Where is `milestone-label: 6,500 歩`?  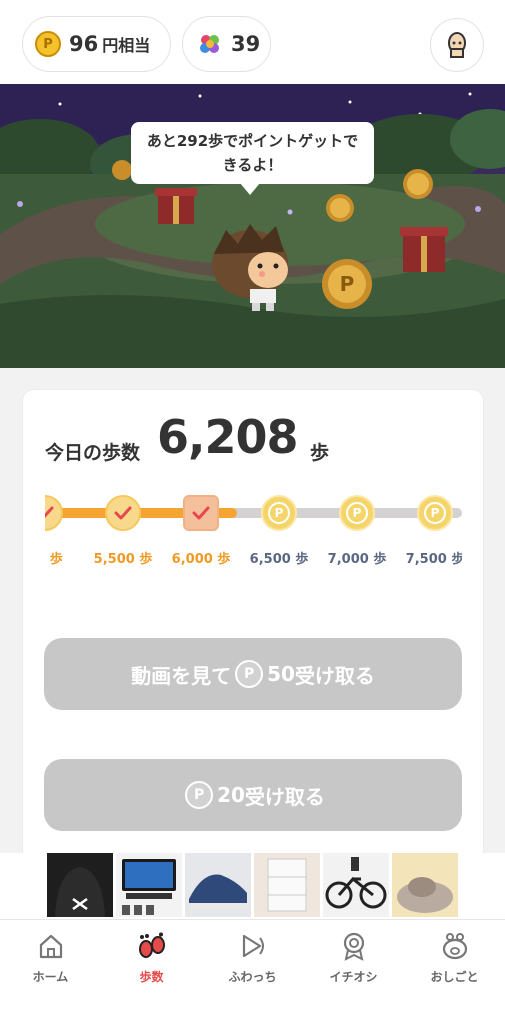 milestone-label: 6,500 歩 is located at coordinates (279, 559).